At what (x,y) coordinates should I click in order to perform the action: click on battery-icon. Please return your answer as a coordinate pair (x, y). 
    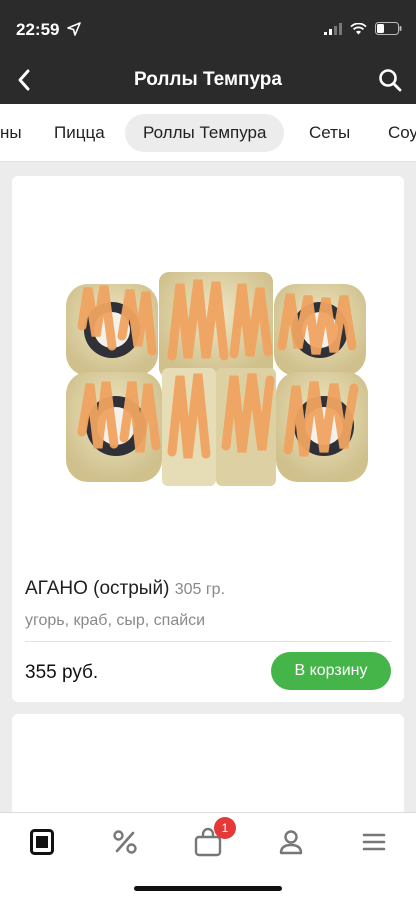
    Looking at the image, I should click on (388, 28).